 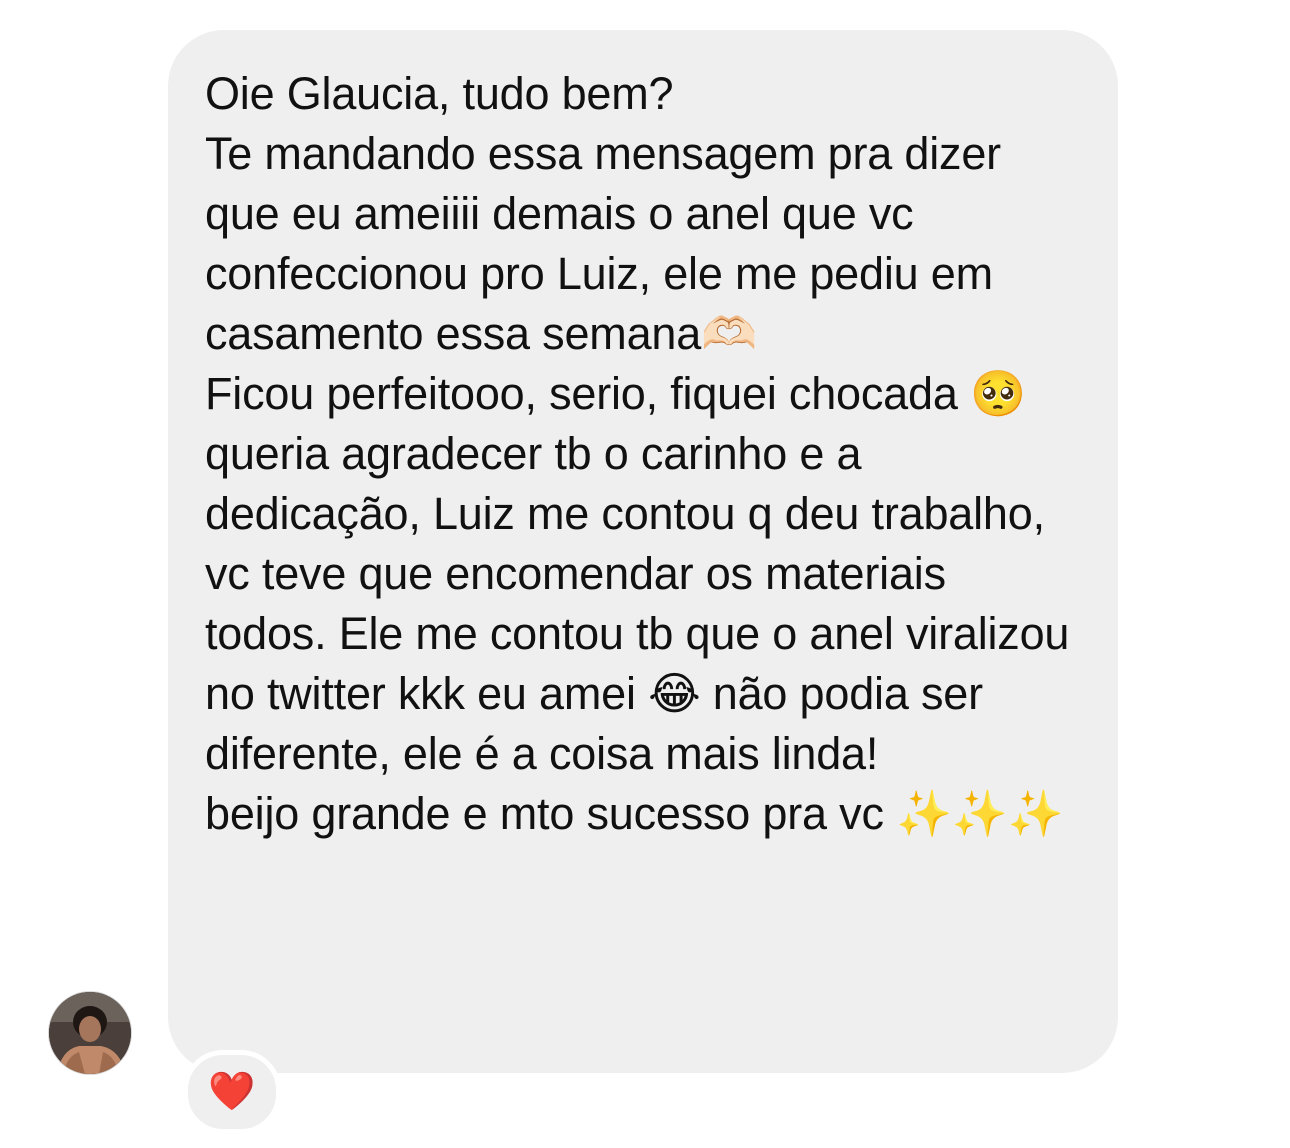 I want to click on reaction-badge: ❤️, so click(x=232, y=1092).